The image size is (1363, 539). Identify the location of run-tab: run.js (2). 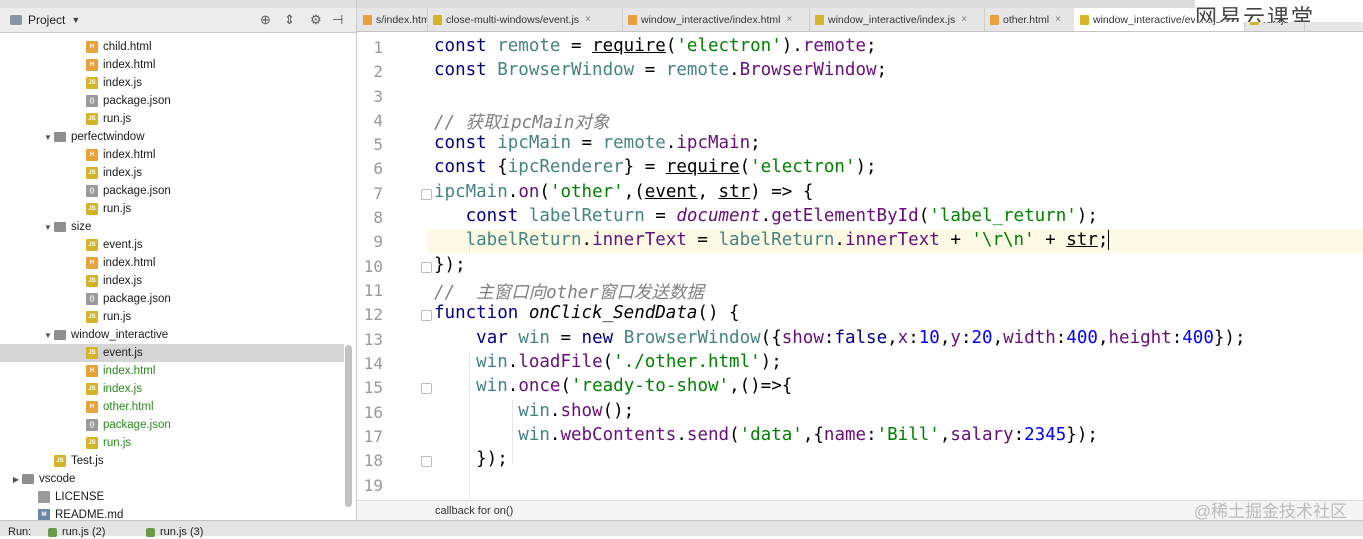
(76, 532).